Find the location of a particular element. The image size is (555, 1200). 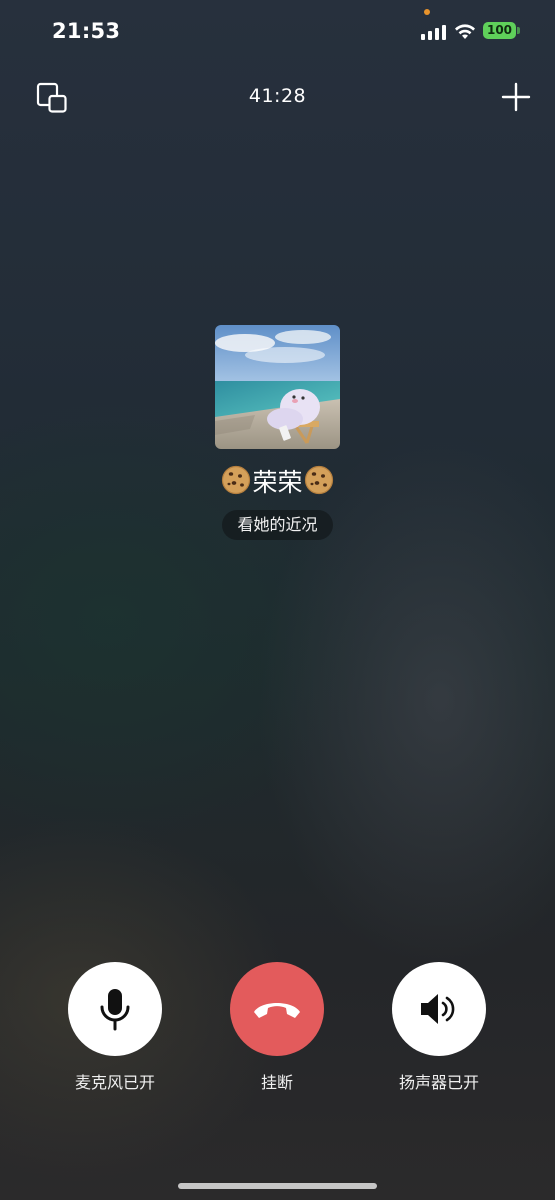

microphone-icon is located at coordinates (115, 1010).